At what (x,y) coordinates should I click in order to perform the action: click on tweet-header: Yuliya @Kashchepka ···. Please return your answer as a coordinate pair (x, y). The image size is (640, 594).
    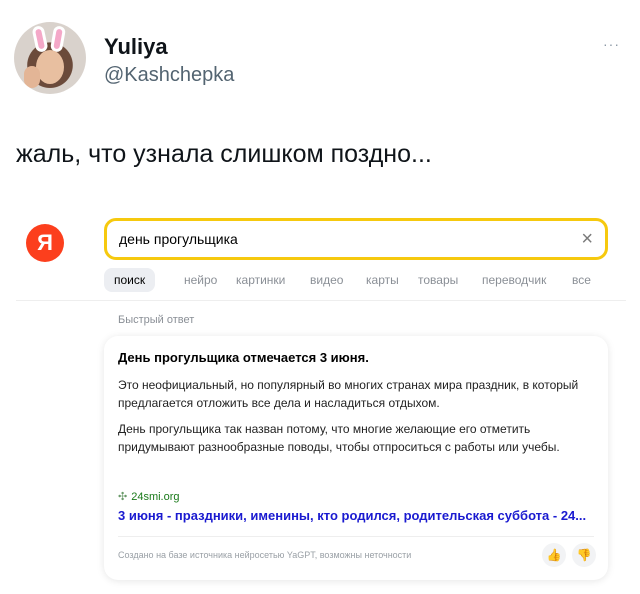
    Looking at the image, I should click on (320, 59).